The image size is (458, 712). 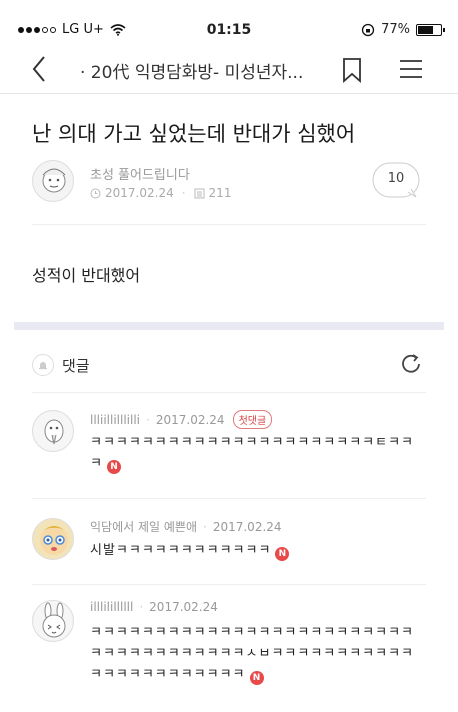 I want to click on battery-fill, so click(x=425, y=29).